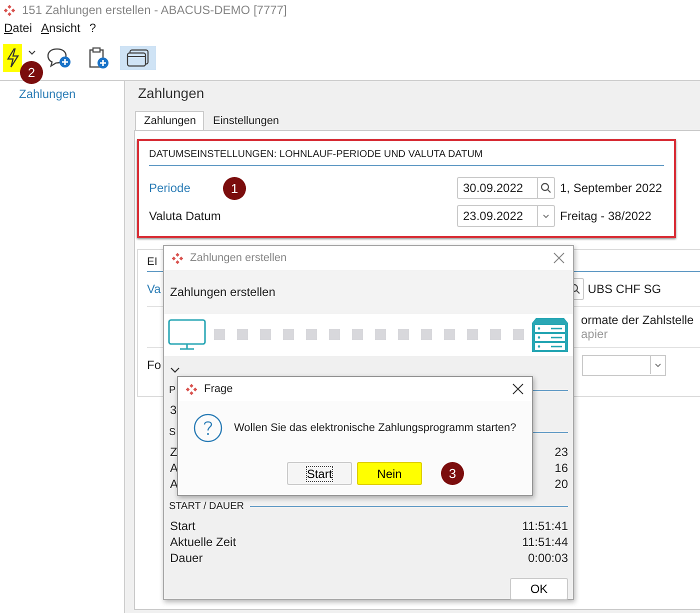 This screenshot has width=700, height=613. Describe the element at coordinates (171, 94) in the screenshot. I see `page-heading: Zahlungen` at that location.